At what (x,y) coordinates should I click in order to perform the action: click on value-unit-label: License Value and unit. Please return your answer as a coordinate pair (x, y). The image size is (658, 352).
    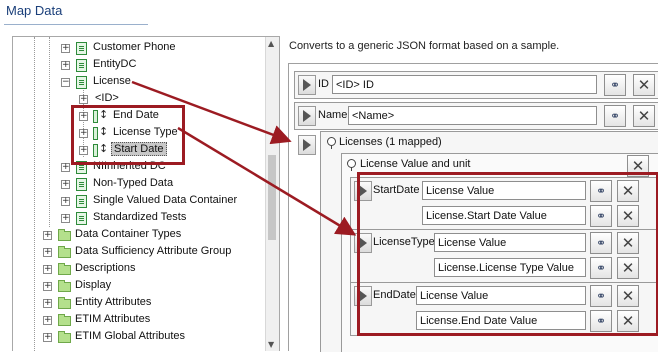
    Looking at the image, I should click on (415, 164).